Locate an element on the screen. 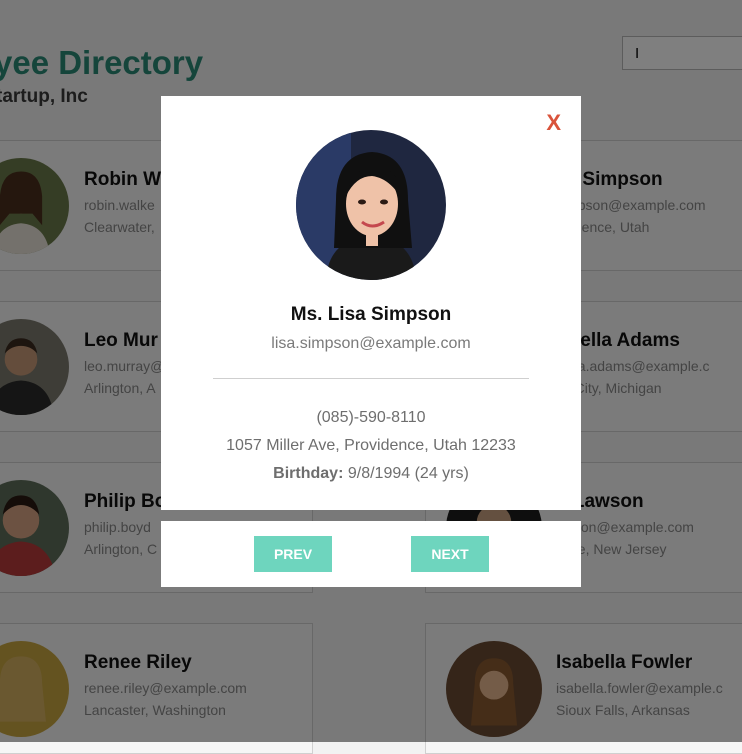 The height and width of the screenshot is (754, 742). modal-employee-email: lisa.simpson@example.com is located at coordinates (371, 343).